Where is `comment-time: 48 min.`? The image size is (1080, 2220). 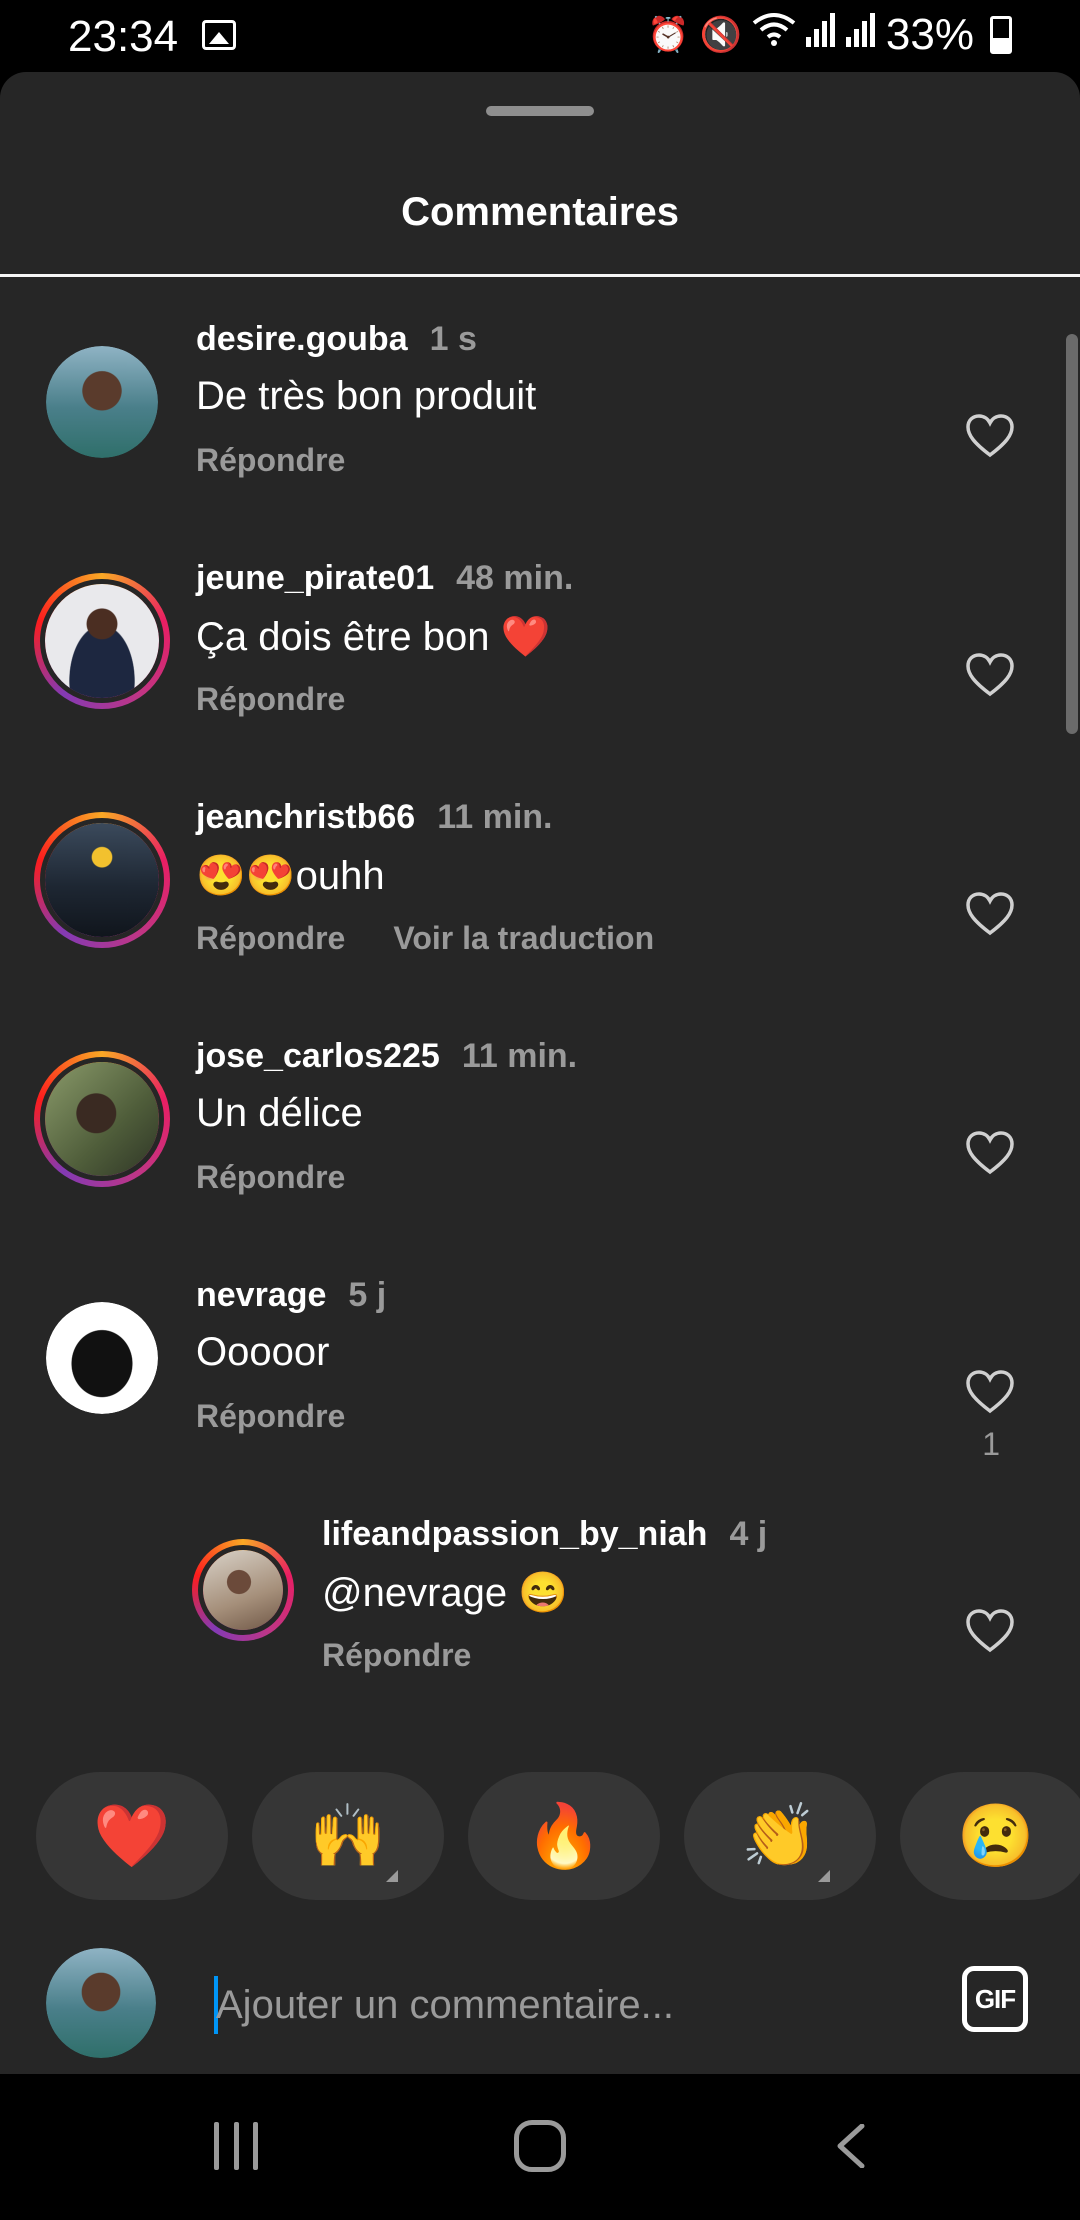 comment-time: 48 min. is located at coordinates (515, 578).